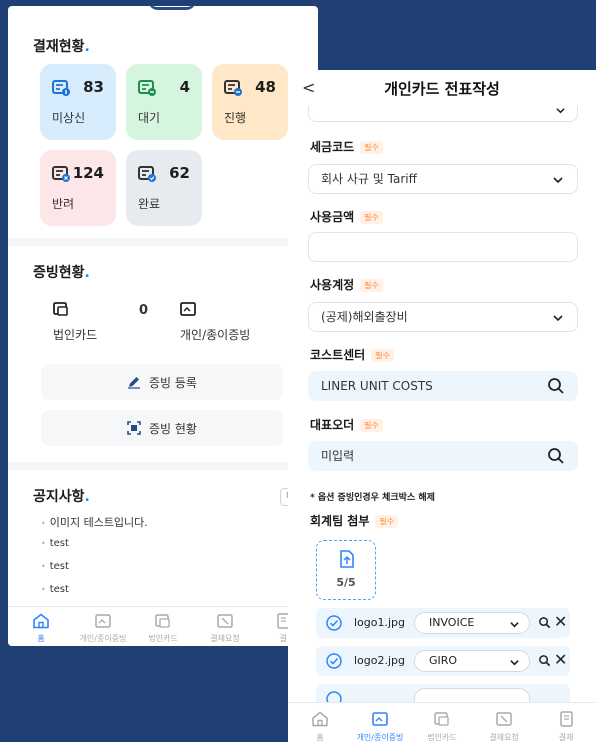  I want to click on doc-reject-icon, so click(61, 174).